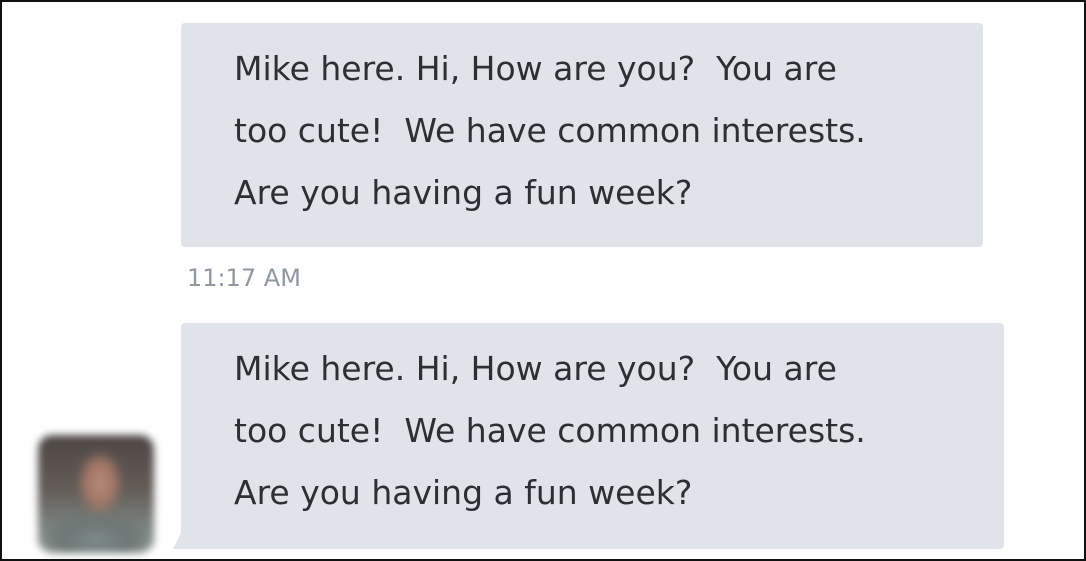 The height and width of the screenshot is (561, 1086). I want to click on sender-avatar, so click(96, 494).